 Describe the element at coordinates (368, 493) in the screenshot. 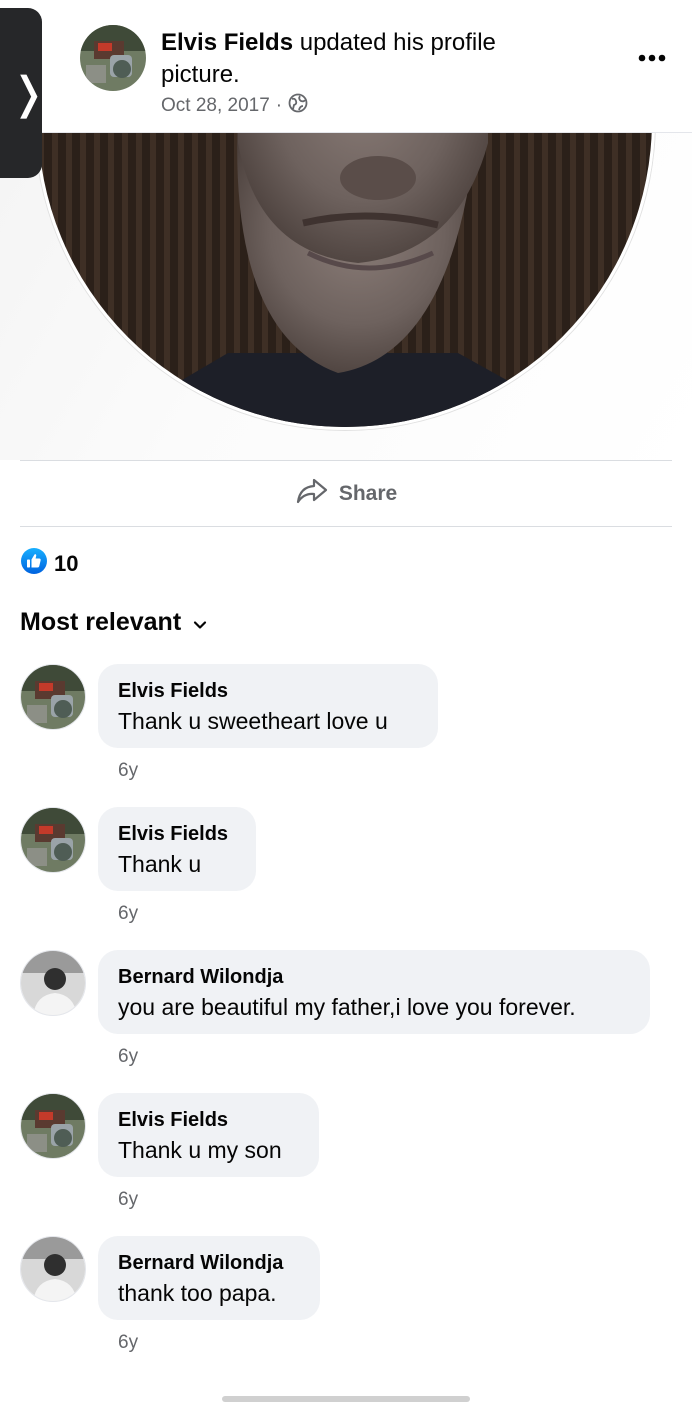

I see `share-label: Share` at that location.